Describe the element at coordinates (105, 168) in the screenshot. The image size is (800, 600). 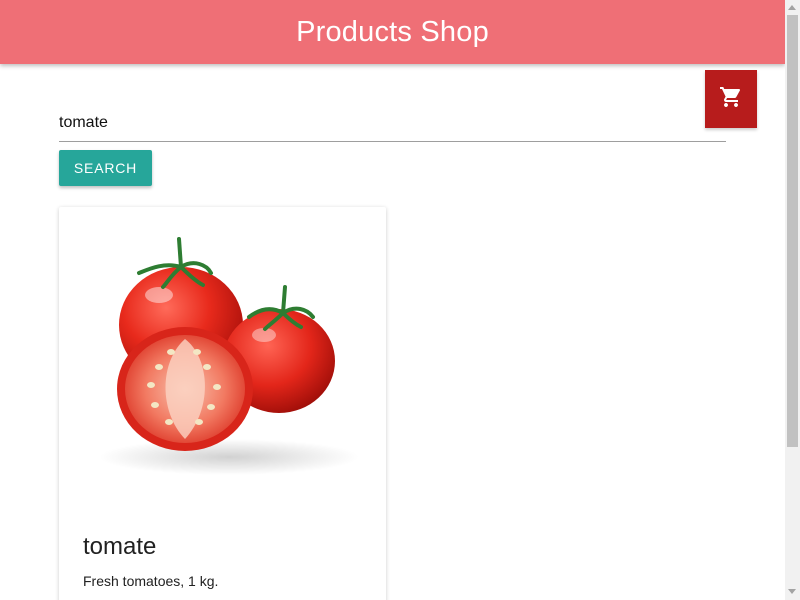
I see `search-button: Search` at that location.